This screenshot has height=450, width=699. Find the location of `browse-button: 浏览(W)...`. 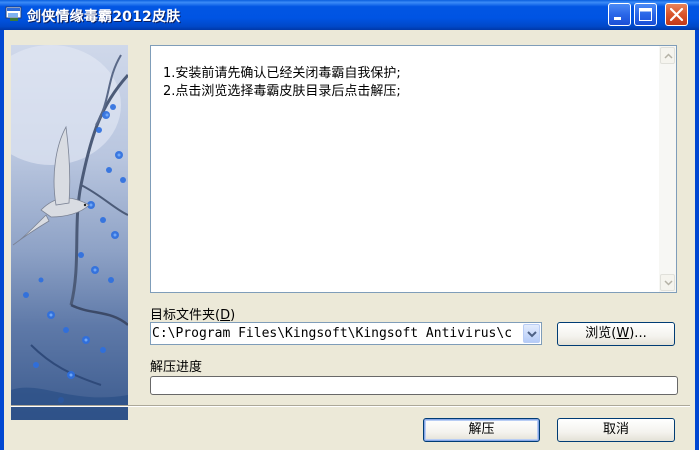

browse-button: 浏览(W)... is located at coordinates (616, 334).